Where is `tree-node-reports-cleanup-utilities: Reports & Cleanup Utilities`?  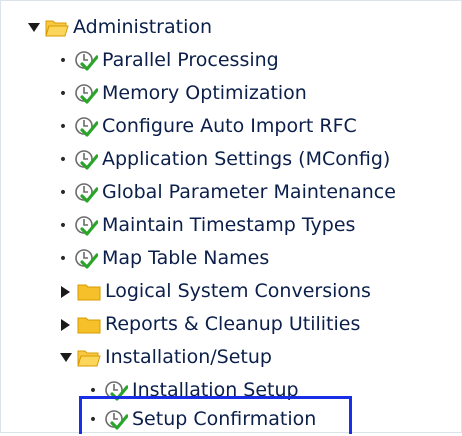
tree-node-reports-cleanup-utilities: Reports & Cleanup Utilities is located at coordinates (209, 324).